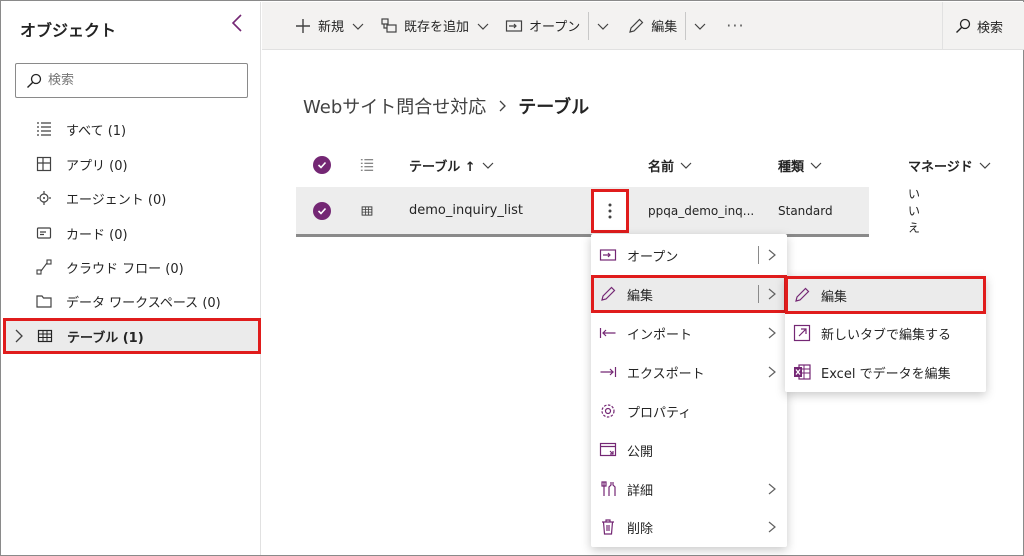  Describe the element at coordinates (661, 167) in the screenshot. I see `column-label: 名前` at that location.